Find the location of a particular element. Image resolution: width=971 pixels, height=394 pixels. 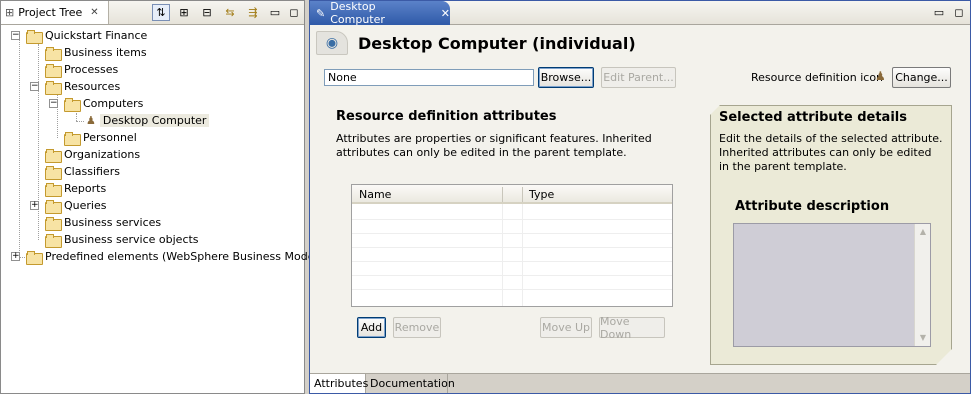

title-row: ◉ Desktop Computer (individual) is located at coordinates (476, 43).